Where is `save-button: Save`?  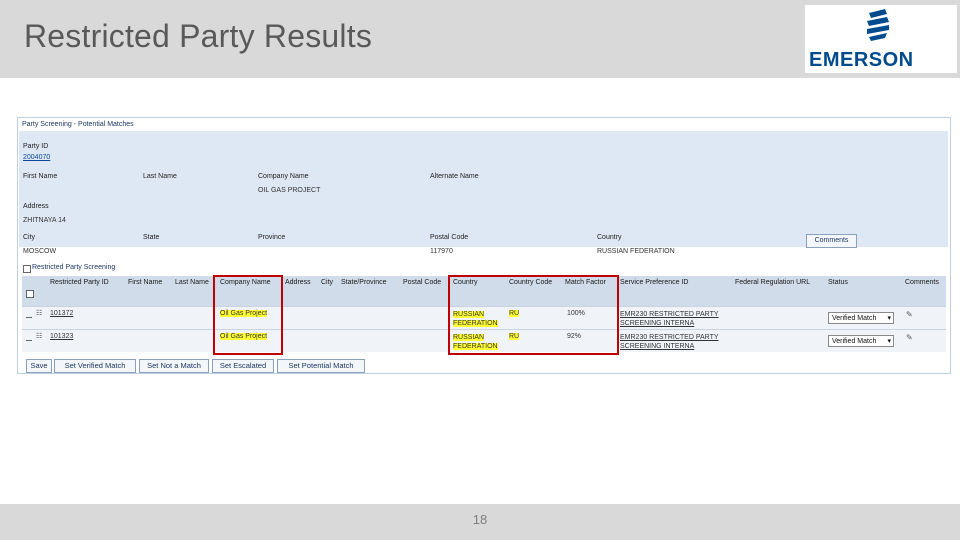 save-button: Save is located at coordinates (39, 366).